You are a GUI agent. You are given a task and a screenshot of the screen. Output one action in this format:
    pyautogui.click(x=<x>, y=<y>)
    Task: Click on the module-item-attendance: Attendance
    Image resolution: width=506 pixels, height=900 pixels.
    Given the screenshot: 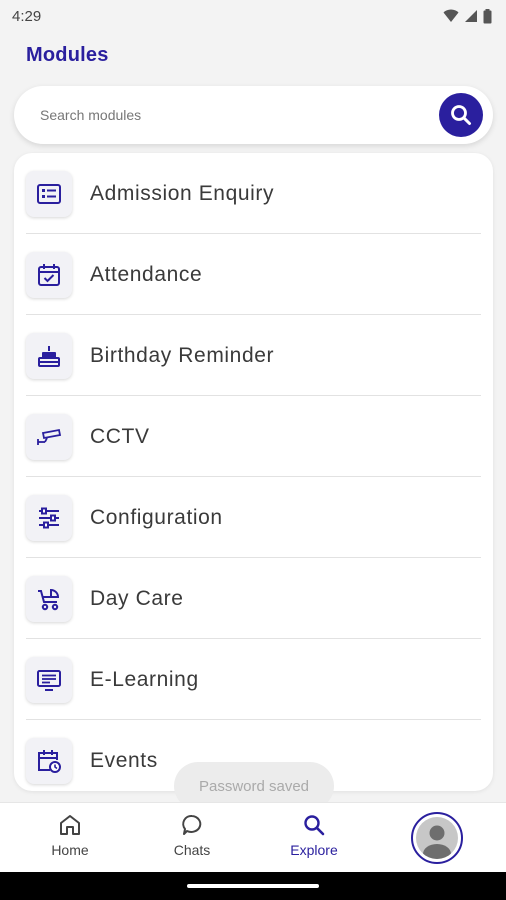 What is the action you would take?
    pyautogui.click(x=253, y=274)
    